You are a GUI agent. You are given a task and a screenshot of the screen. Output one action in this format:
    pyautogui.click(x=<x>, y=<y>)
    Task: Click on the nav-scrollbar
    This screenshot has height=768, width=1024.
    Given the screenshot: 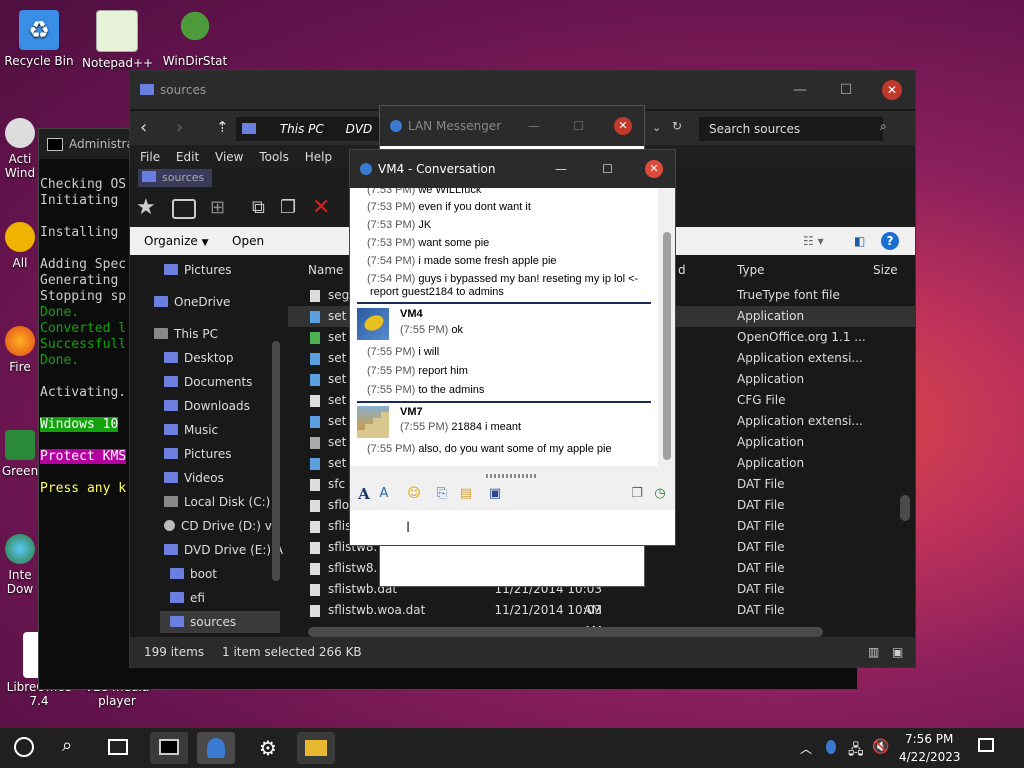 What is the action you would take?
    pyautogui.click(x=276, y=461)
    